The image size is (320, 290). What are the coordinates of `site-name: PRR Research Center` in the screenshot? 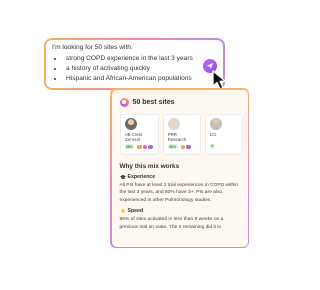 It's located at (177, 136).